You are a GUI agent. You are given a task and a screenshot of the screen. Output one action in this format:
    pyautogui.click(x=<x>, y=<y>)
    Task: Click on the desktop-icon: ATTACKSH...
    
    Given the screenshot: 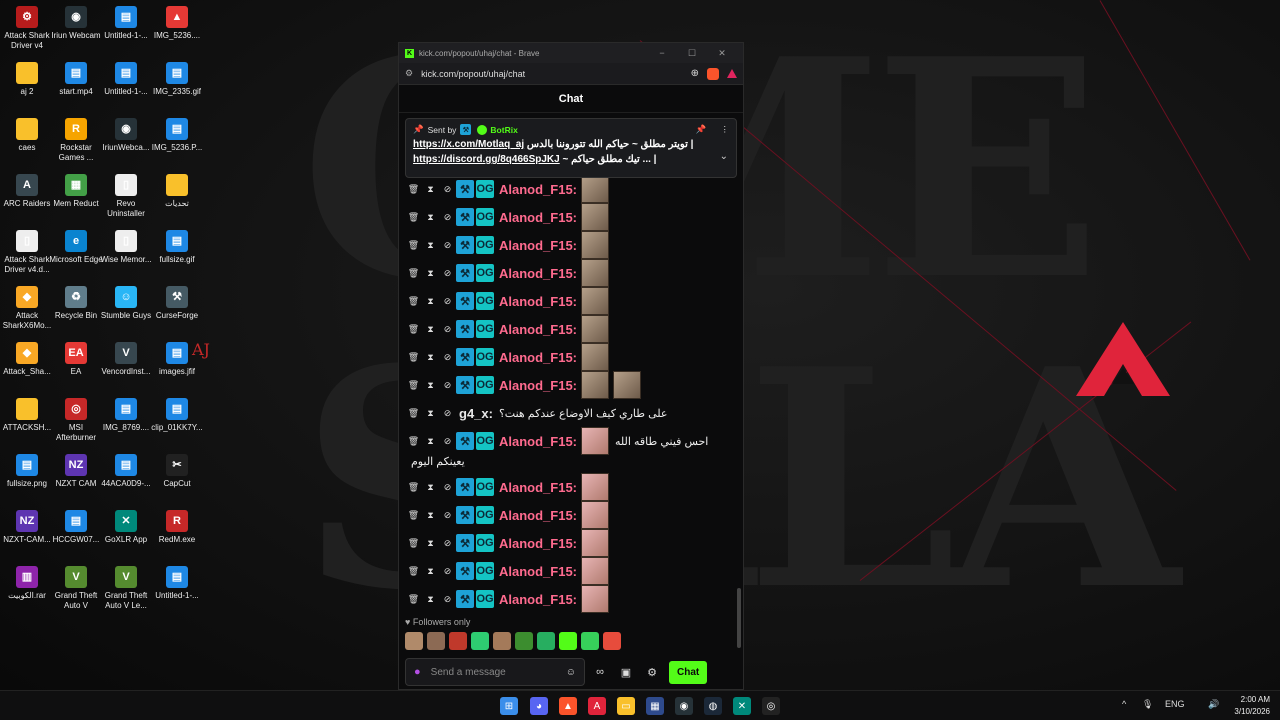 What is the action you would take?
    pyautogui.click(x=27, y=415)
    